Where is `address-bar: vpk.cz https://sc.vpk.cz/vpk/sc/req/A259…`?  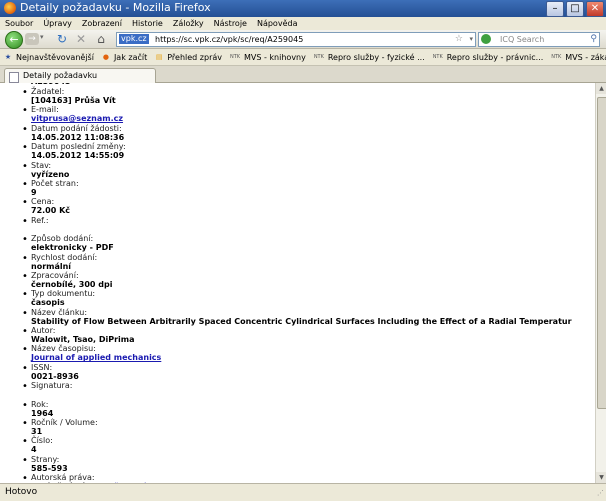 address-bar: vpk.cz https://sc.vpk.cz/vpk/sc/req/A259… is located at coordinates (296, 39).